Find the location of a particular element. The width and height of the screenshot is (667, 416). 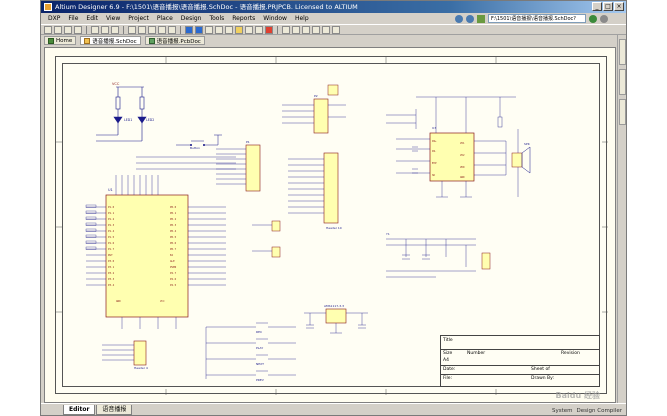

svg-text: P0.1 is located at coordinates (173, 213).